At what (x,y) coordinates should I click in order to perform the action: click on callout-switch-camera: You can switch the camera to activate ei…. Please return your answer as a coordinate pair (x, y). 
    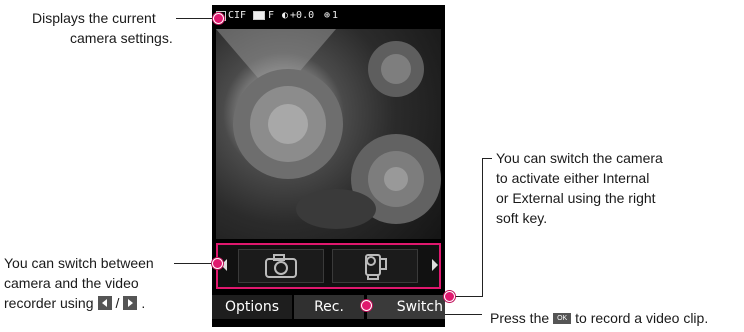
    Looking at the image, I should click on (606, 188).